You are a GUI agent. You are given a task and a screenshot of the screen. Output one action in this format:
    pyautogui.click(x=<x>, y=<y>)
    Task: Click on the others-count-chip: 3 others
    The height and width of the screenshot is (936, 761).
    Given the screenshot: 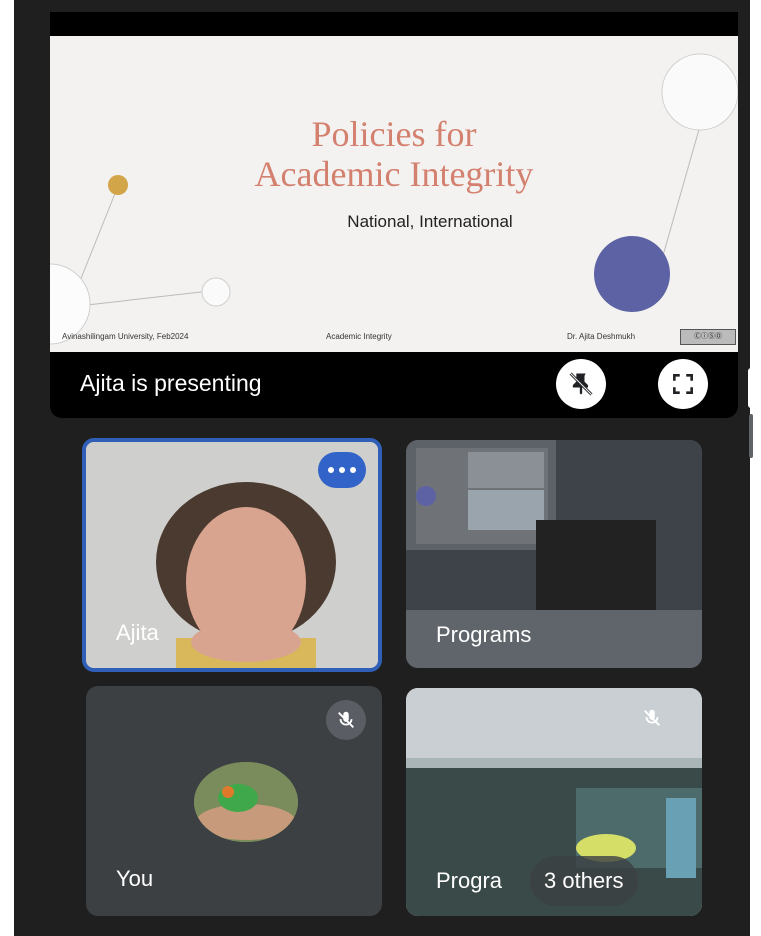 What is the action you would take?
    pyautogui.click(x=584, y=881)
    